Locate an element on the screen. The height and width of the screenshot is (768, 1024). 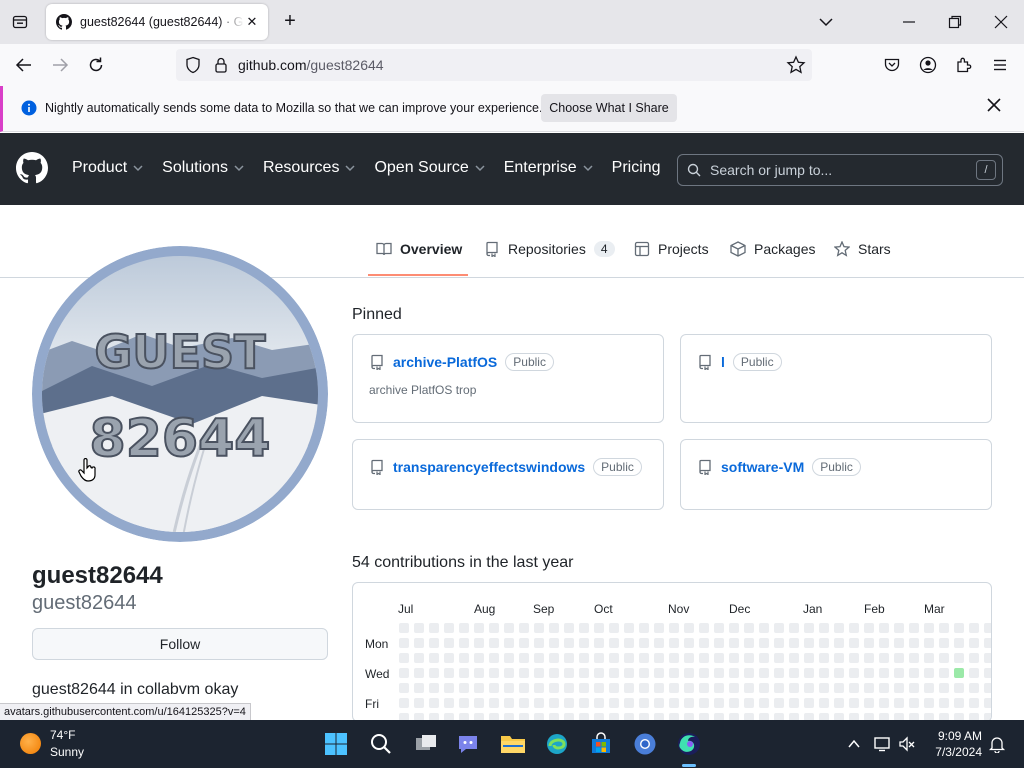
account-icon is located at coordinates (928, 65).